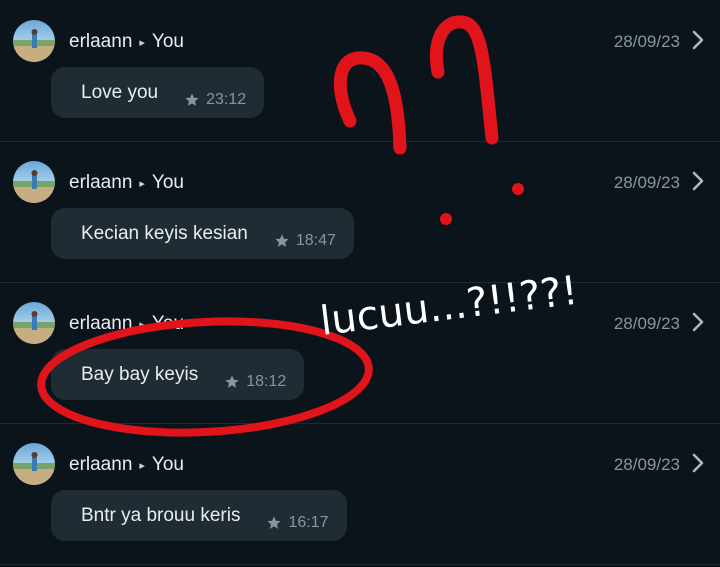 The image size is (720, 567). I want to click on message-bubble: Bntr ya brouu keris 16:17, so click(199, 515).